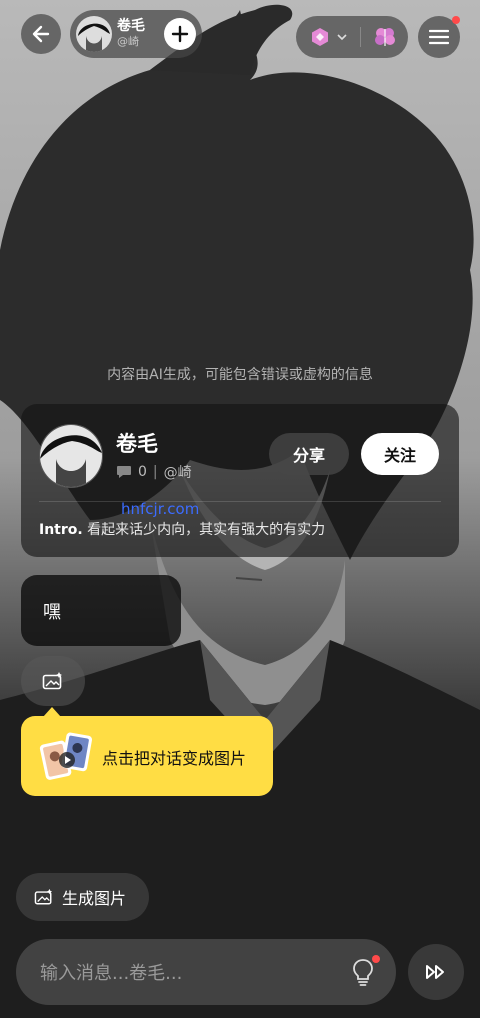  I want to click on message-text: 嘿, so click(52, 612).